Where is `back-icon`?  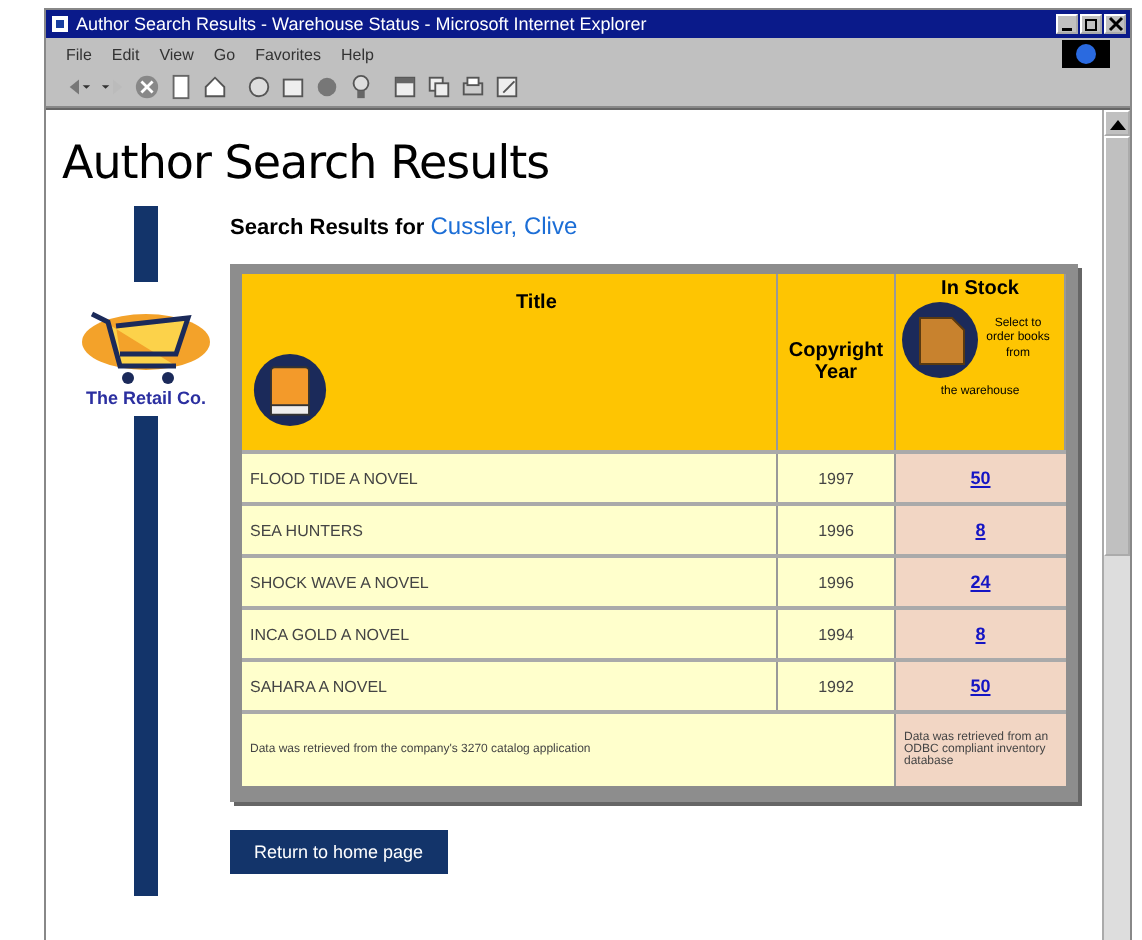
back-icon is located at coordinates (79, 87).